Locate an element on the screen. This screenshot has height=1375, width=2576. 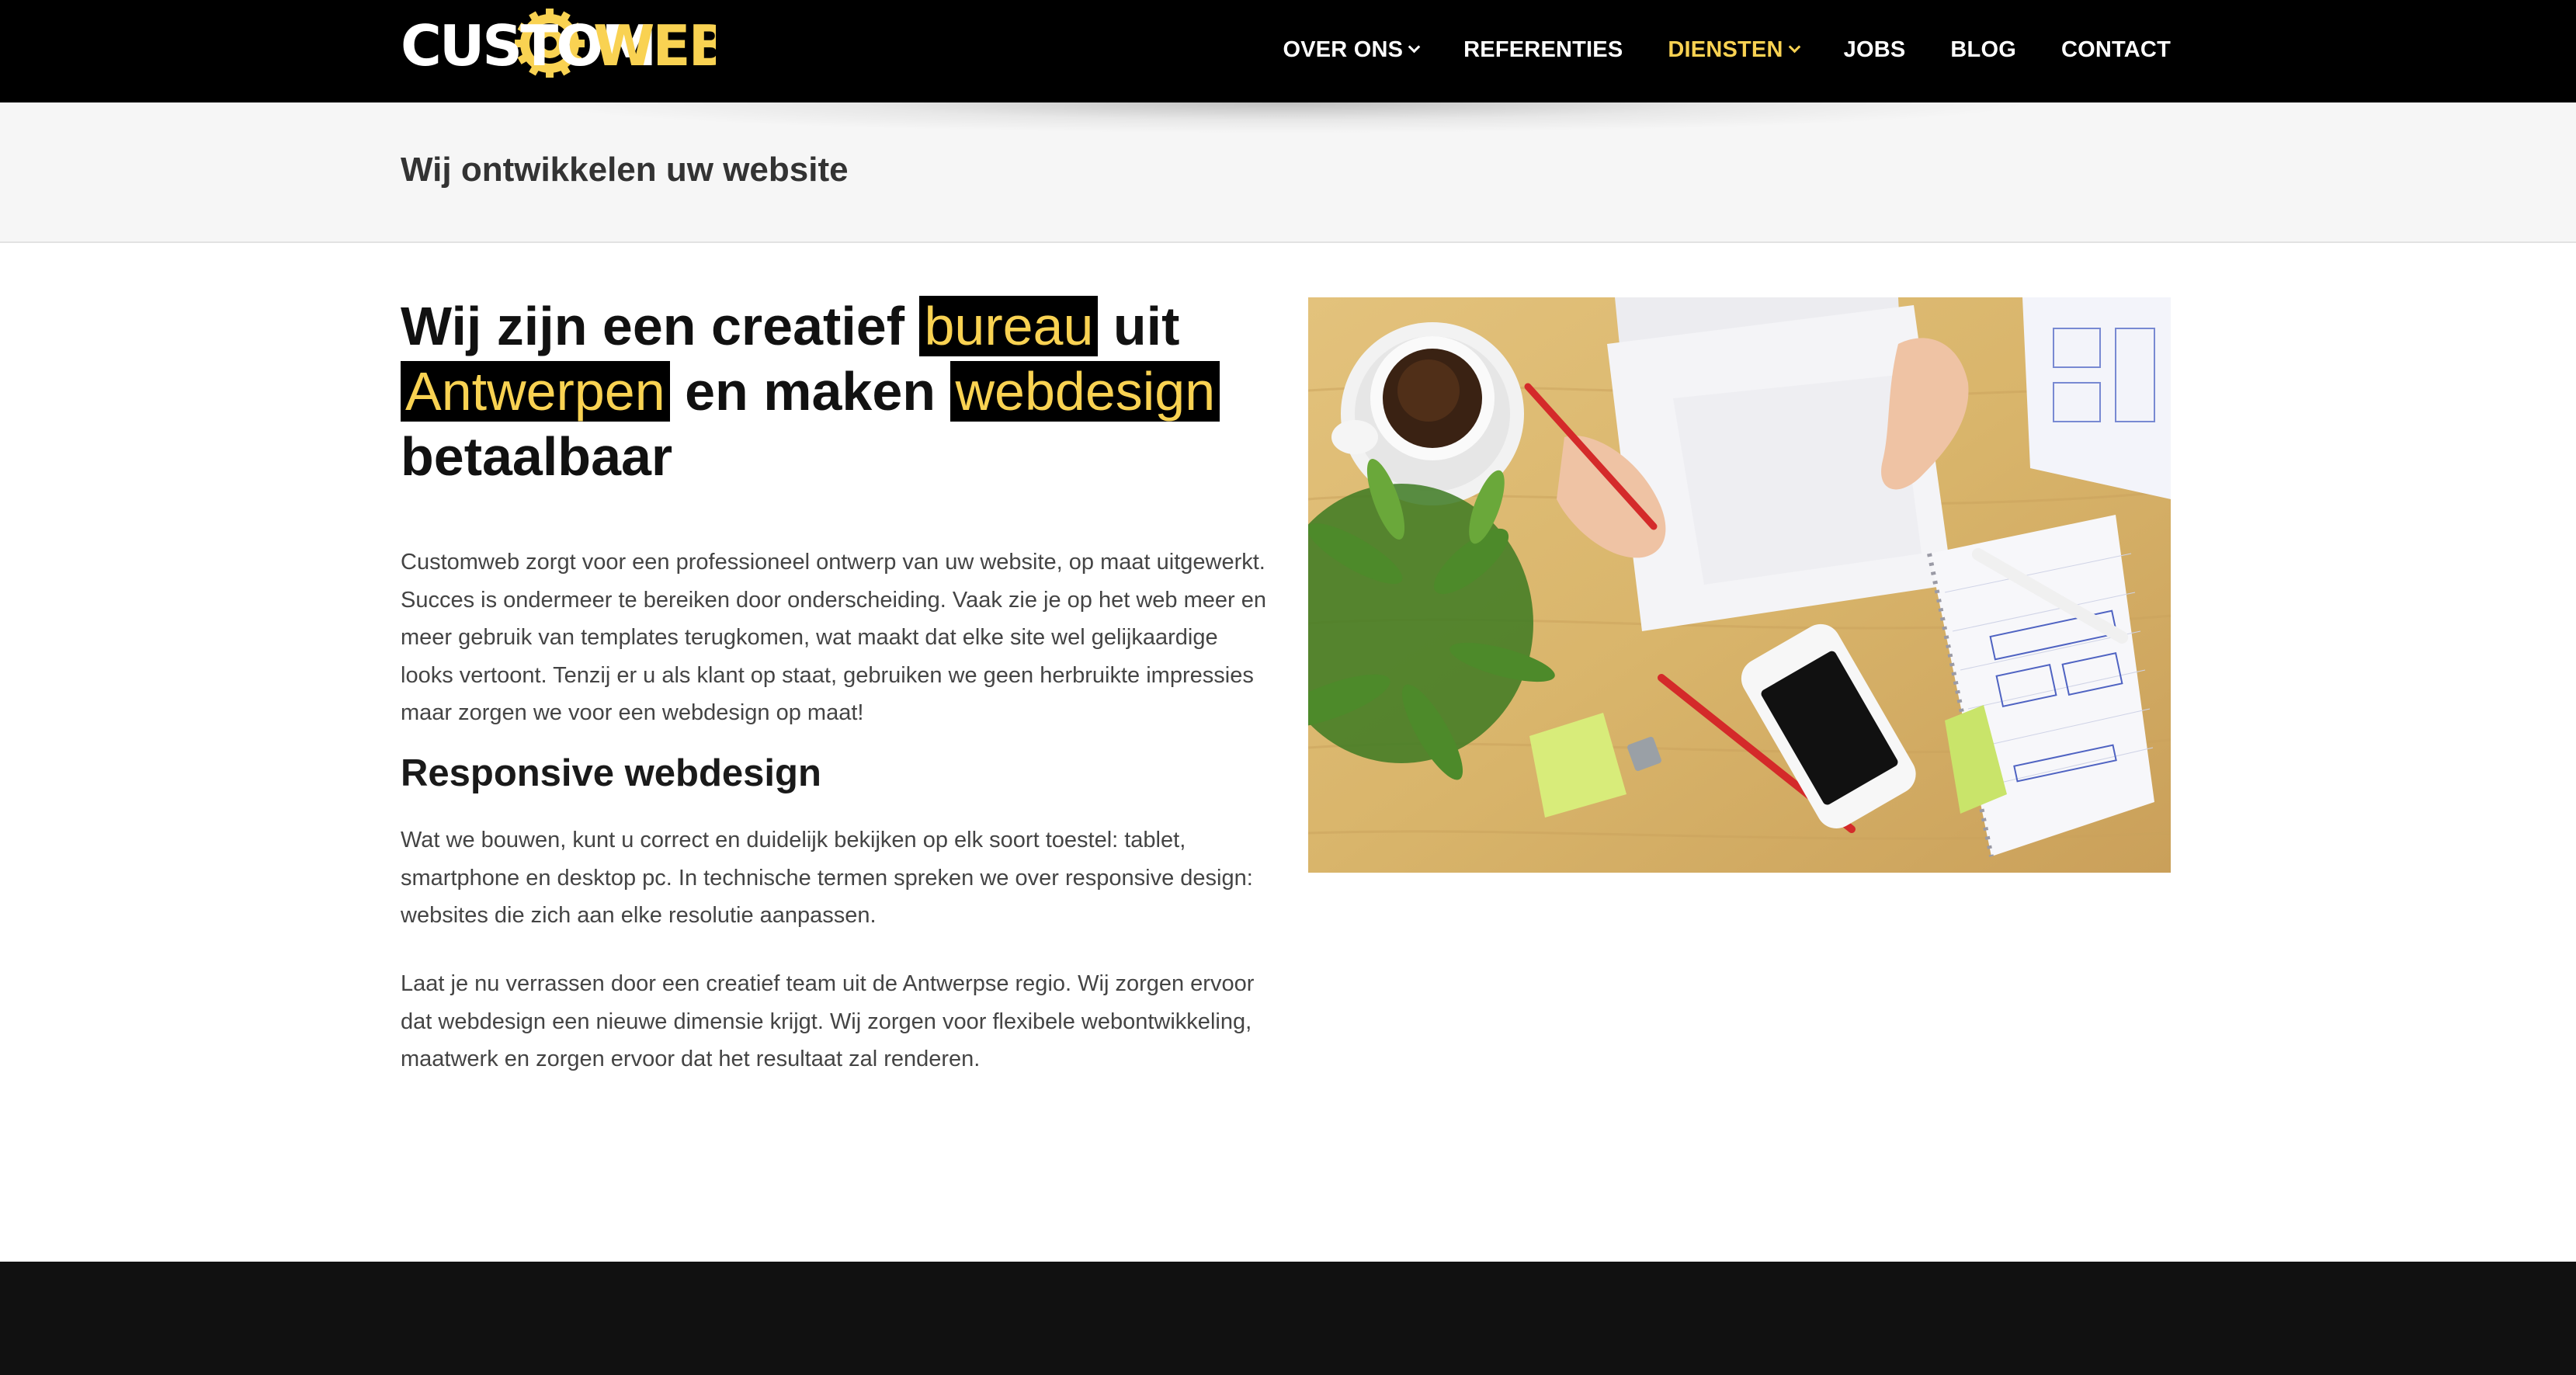
customweb-logo: CUSTOM WEB is located at coordinates (558, 43).